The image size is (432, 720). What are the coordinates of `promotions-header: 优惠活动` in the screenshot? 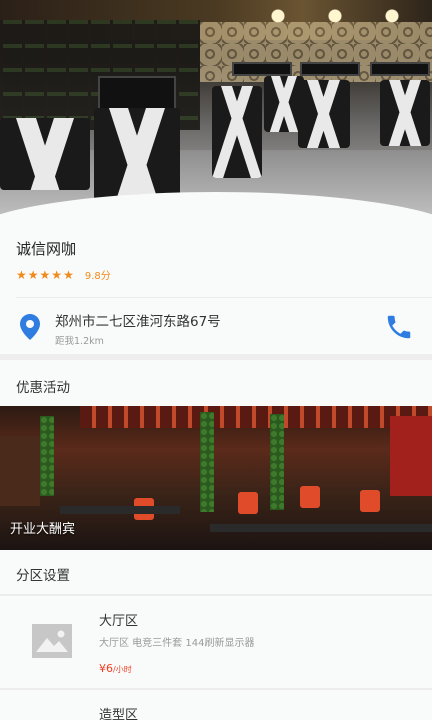 It's located at (216, 383).